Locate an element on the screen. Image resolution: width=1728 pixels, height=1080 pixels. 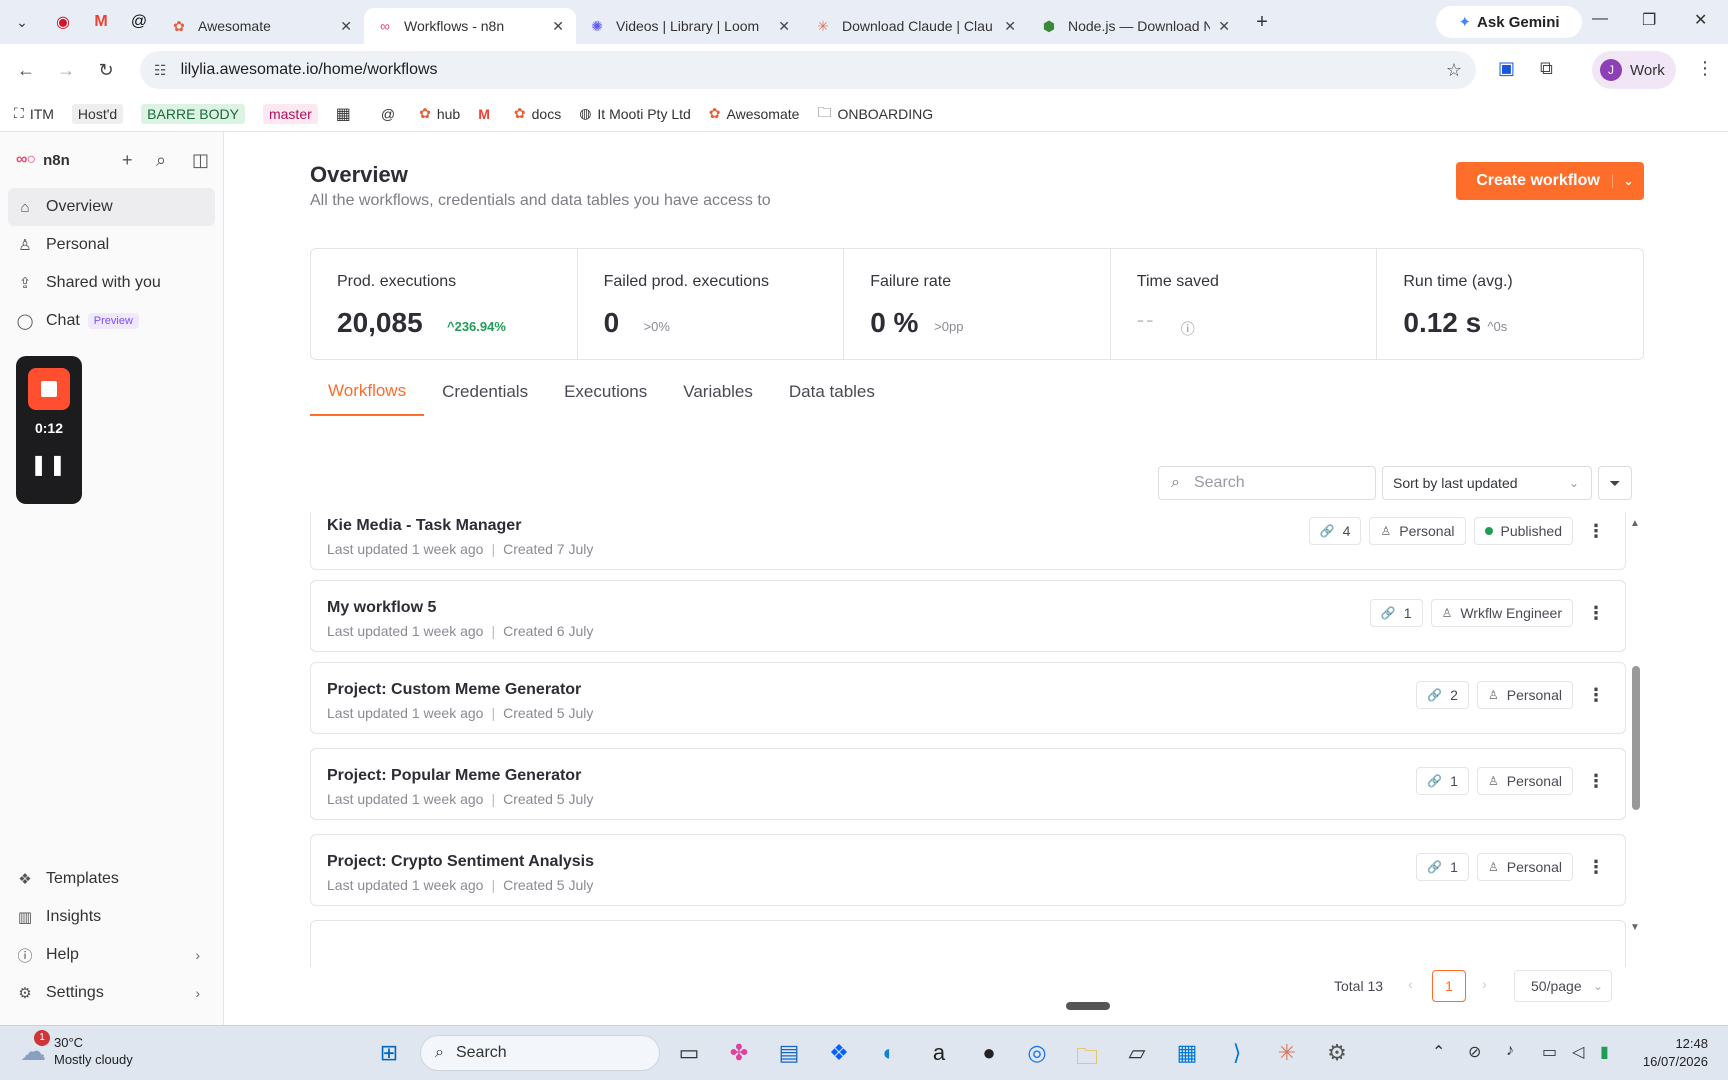
sidebar-item-help: ⓘ Help › is located at coordinates (112, 955).